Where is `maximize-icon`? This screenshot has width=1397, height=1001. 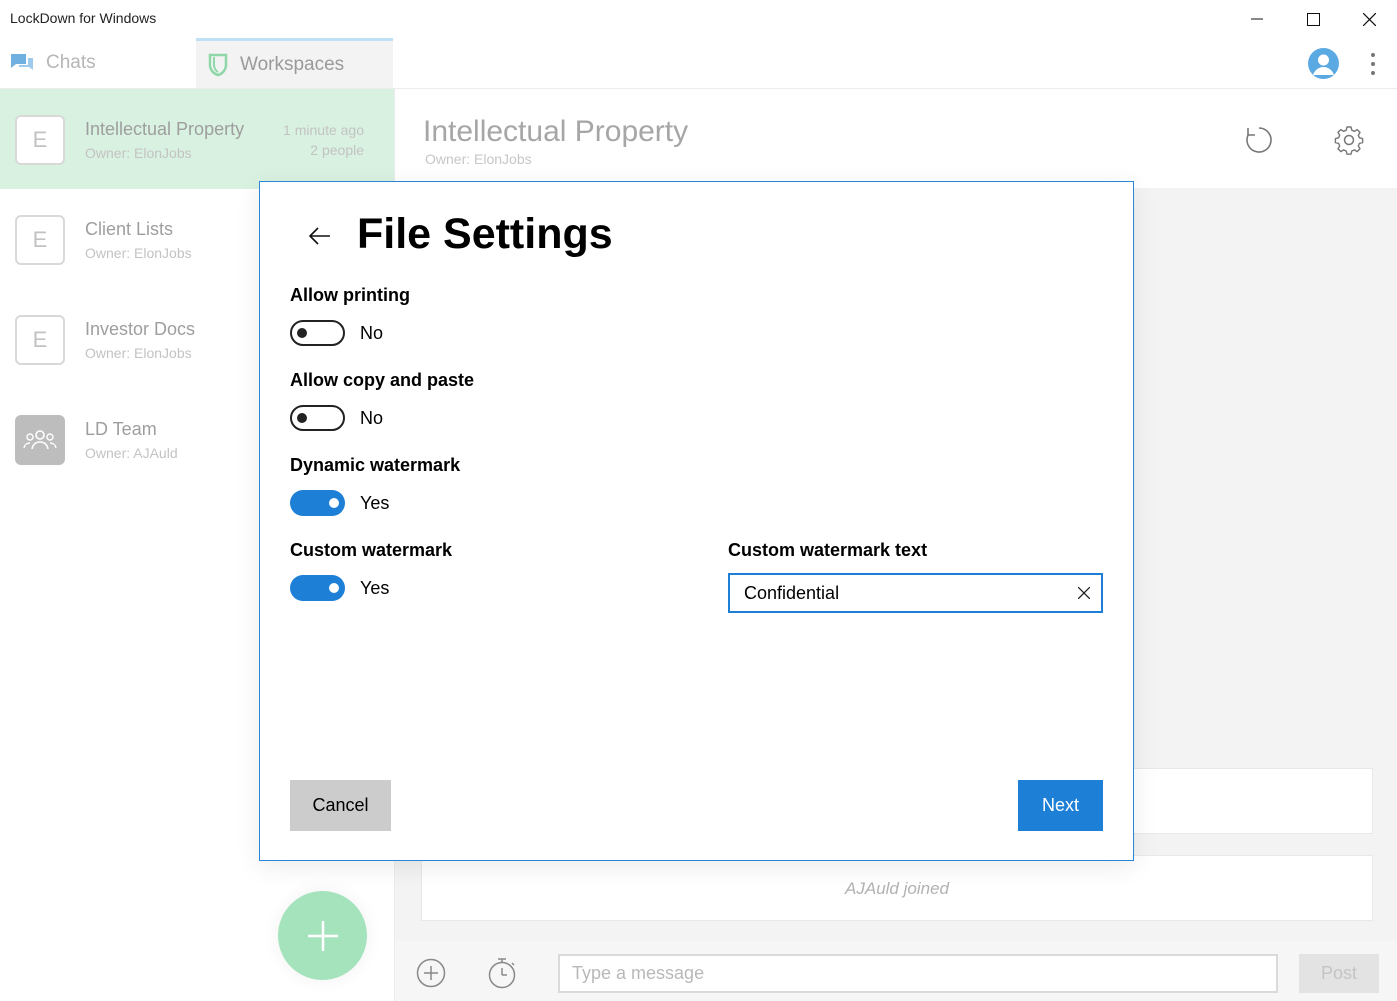
maximize-icon is located at coordinates (1313, 19).